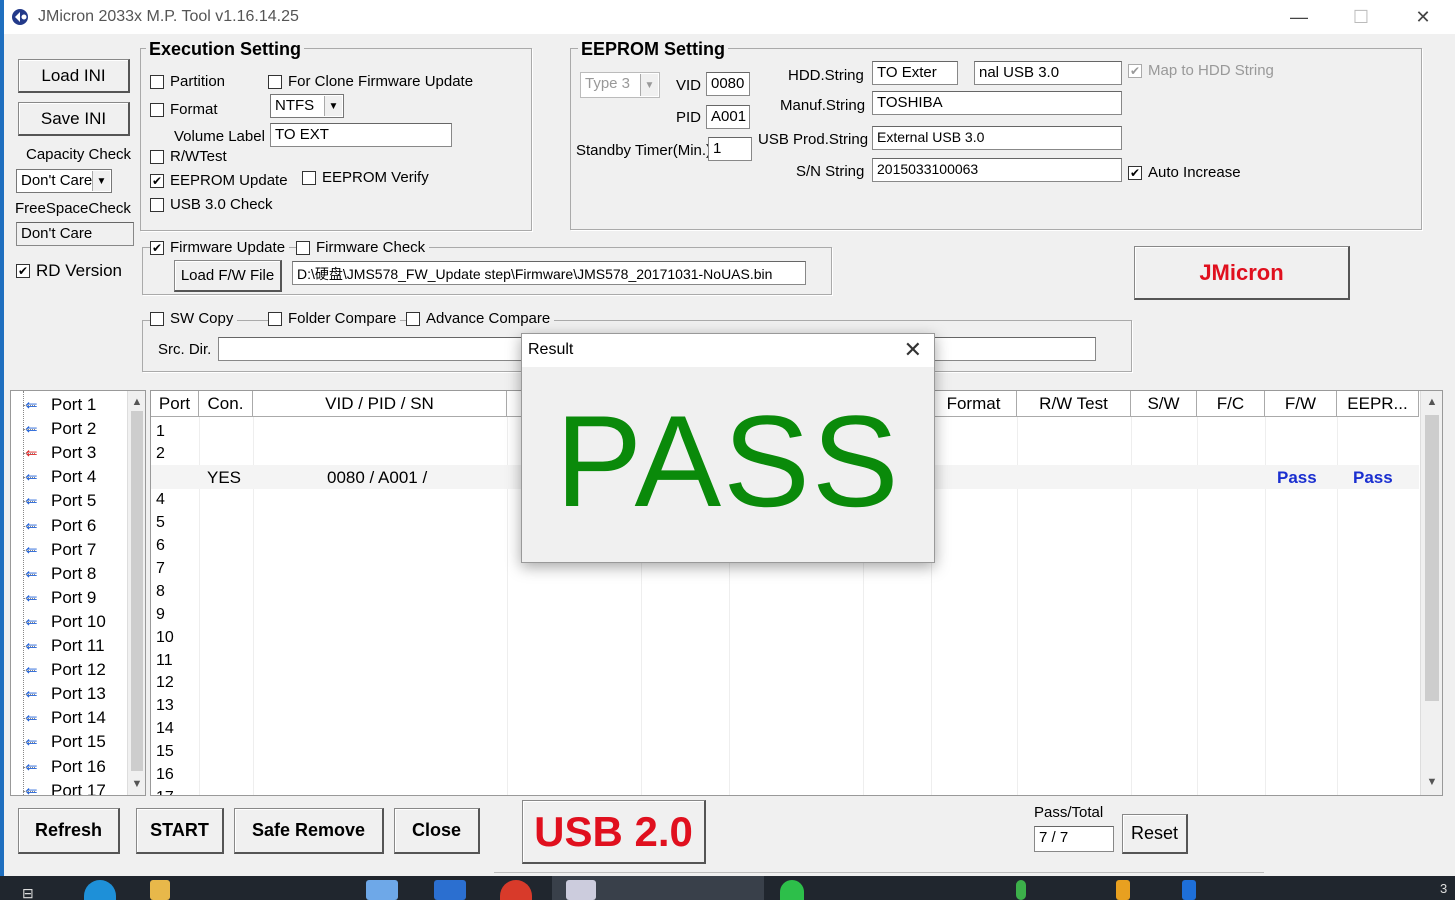 This screenshot has width=1455, height=900. What do you see at coordinates (1048, 73) in the screenshot?
I see `hdd-string-input-2: nal USB 3.0` at bounding box center [1048, 73].